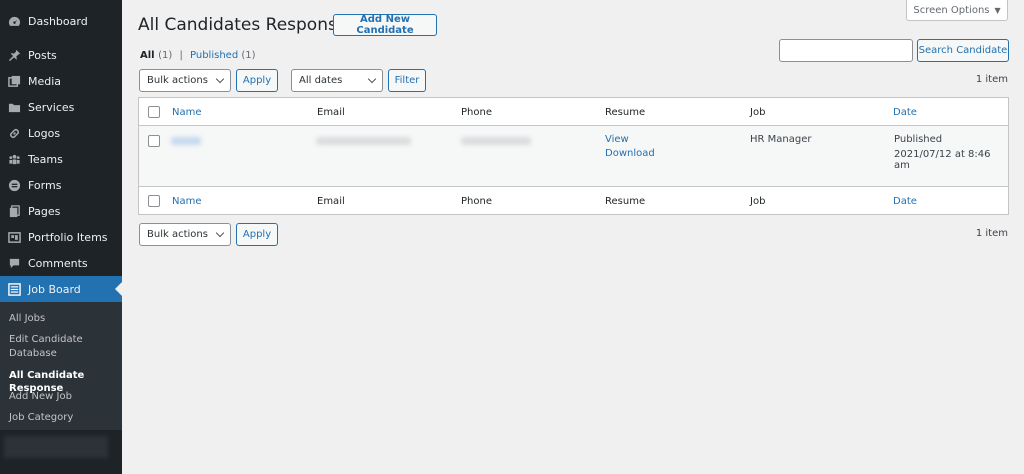 Image resolution: width=1024 pixels, height=474 pixels. Describe the element at coordinates (14, 263) in the screenshot. I see `comment-icon` at that location.